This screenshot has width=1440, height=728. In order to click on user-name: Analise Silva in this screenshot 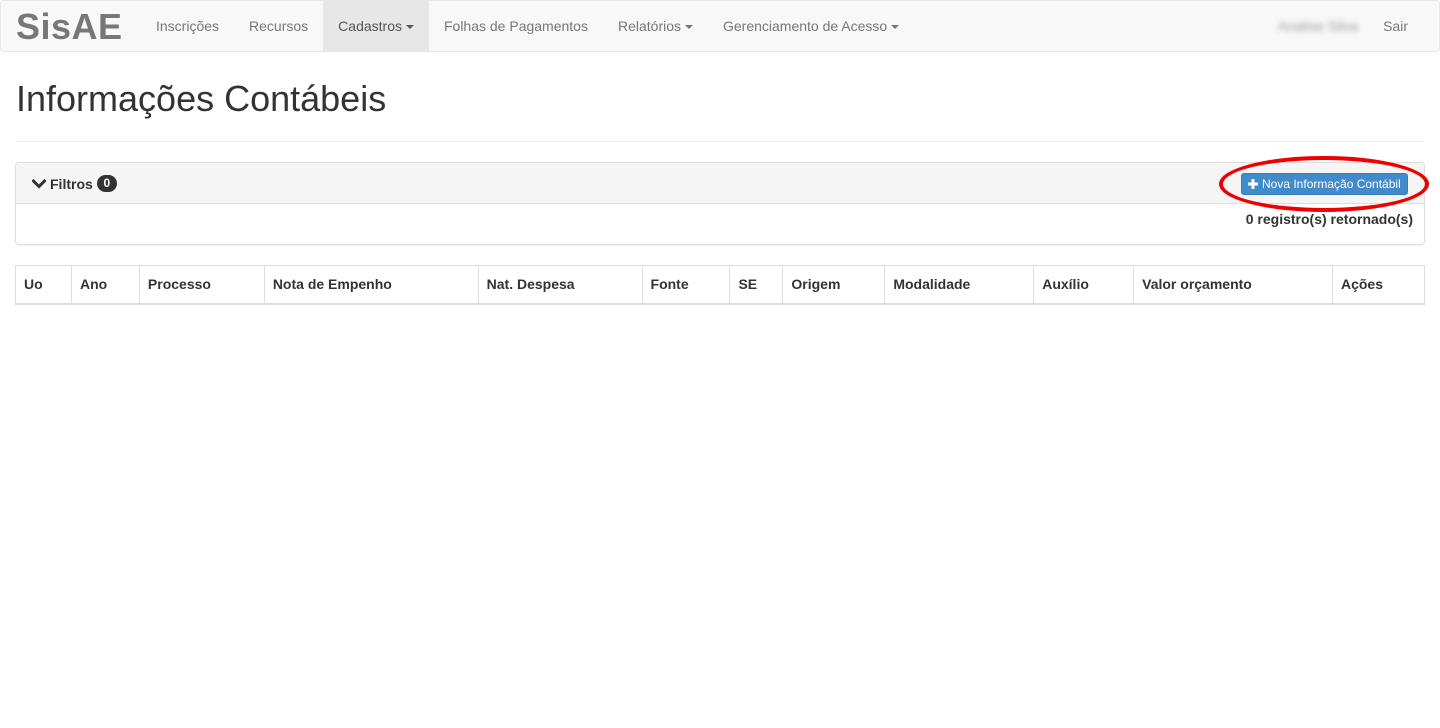, I will do `click(1318, 26)`.